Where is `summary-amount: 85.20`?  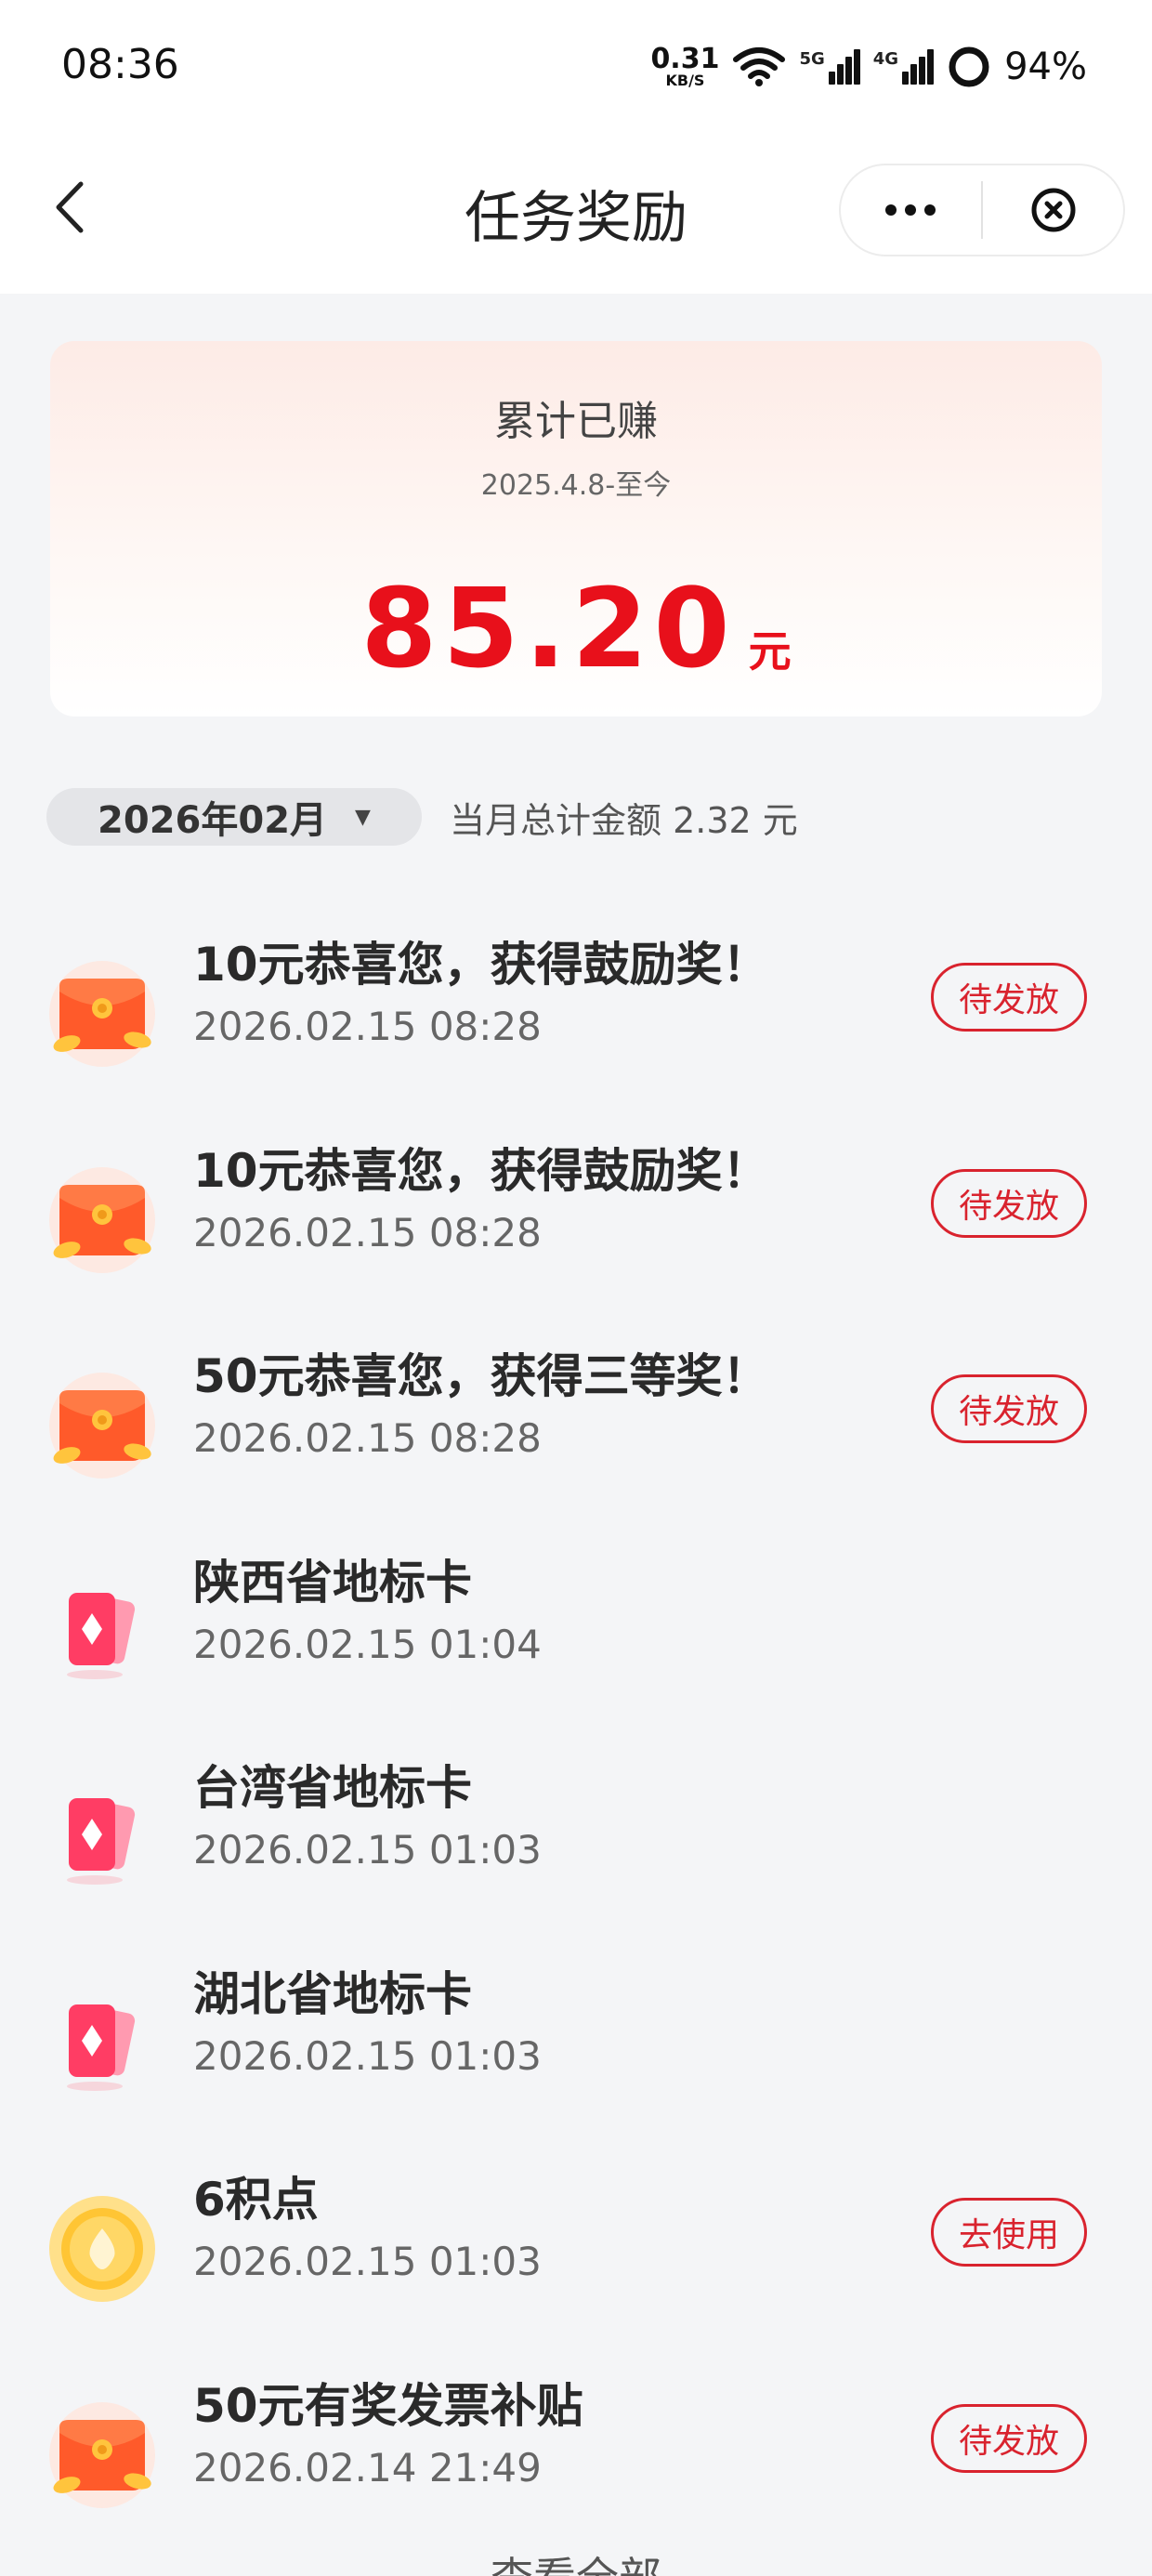
summary-amount: 85.20 is located at coordinates (548, 628).